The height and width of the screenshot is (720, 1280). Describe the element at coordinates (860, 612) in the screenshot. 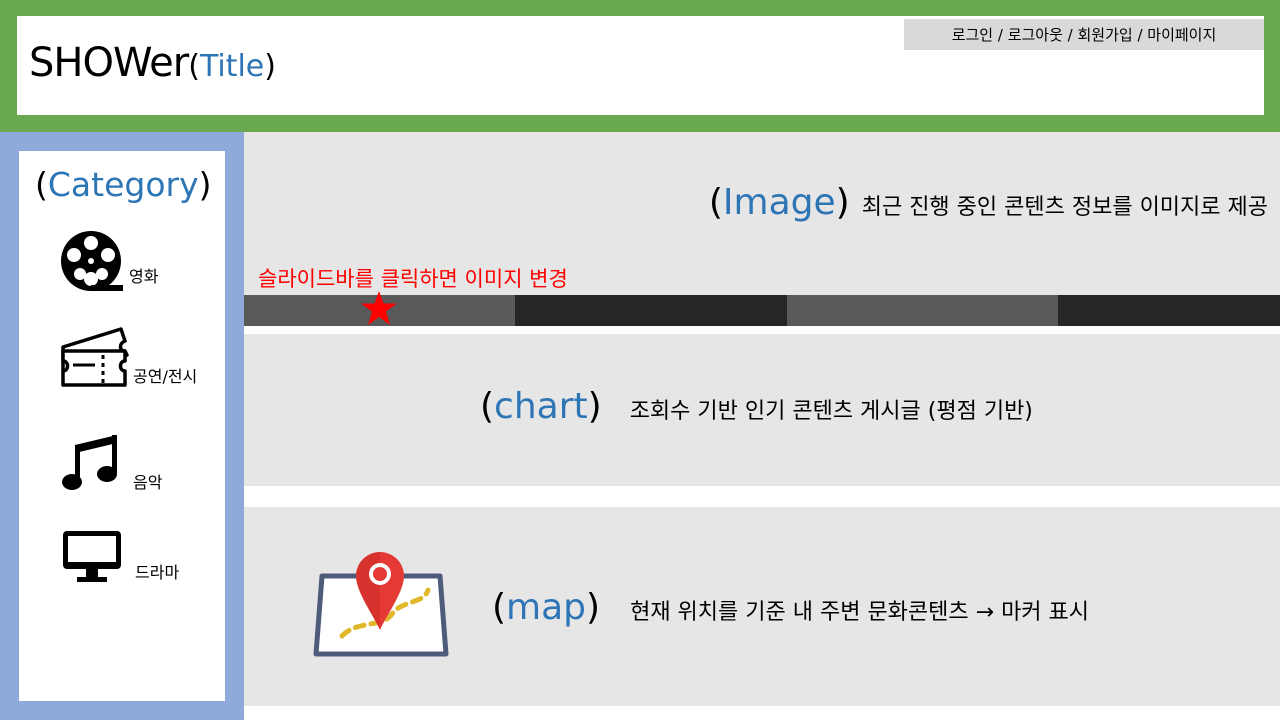

I see `map-description: 현재 위치를 기준 내 주변 문화콘텐츠 → 마커 표시` at that location.